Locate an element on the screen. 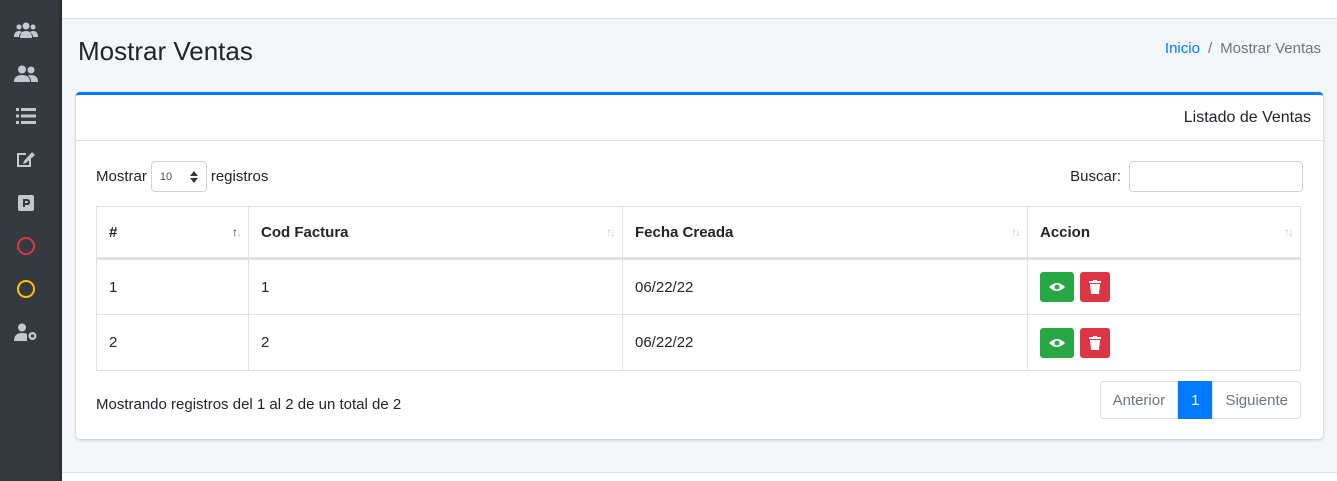  cell-cod-factura: 1 is located at coordinates (435, 286).